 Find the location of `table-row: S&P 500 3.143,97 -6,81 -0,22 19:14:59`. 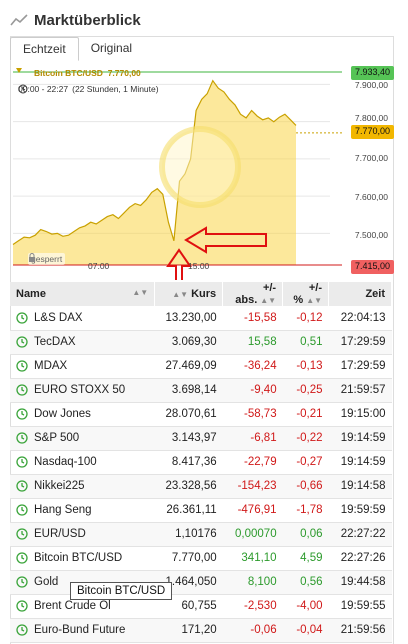

table-row: S&P 500 3.143,97 -6,81 -0,22 19:14:59 is located at coordinates (201, 438).